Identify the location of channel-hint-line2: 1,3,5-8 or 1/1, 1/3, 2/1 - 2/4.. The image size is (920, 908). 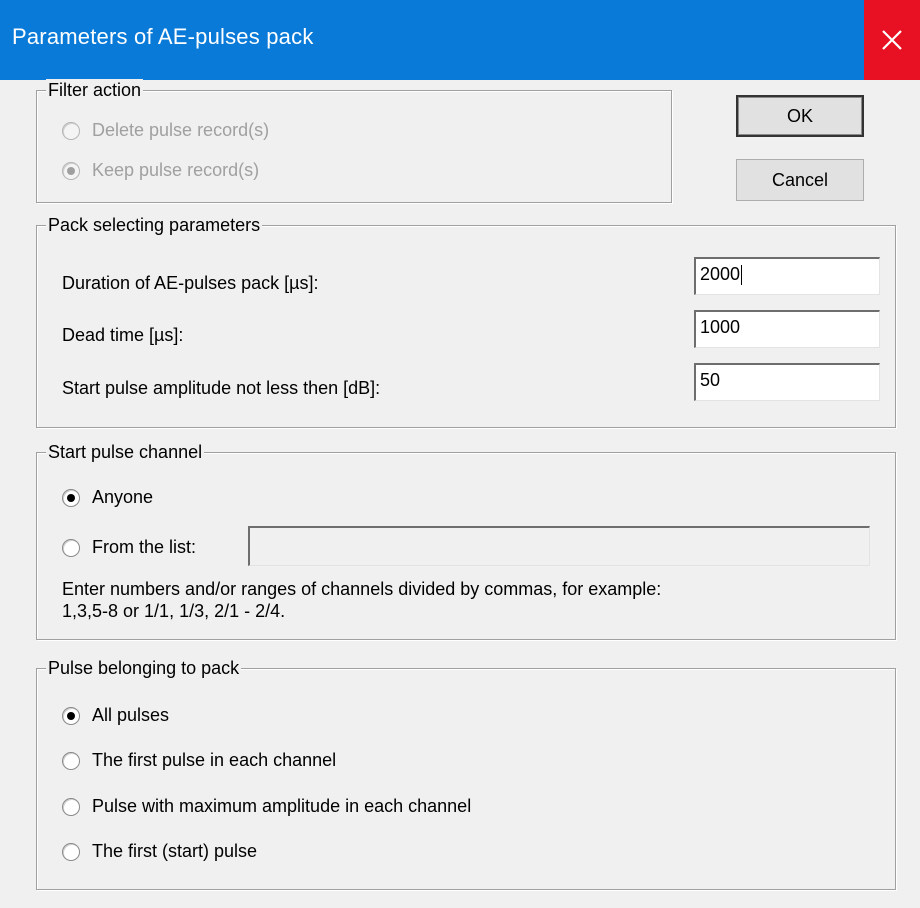
(174, 611).